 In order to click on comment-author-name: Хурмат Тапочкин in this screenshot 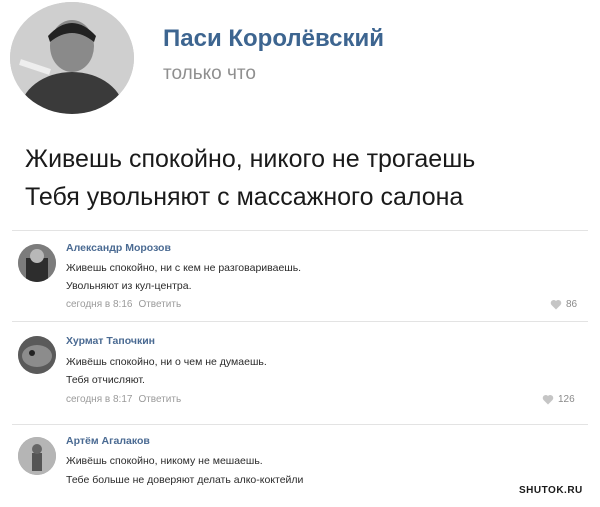, I will do `click(110, 341)`.